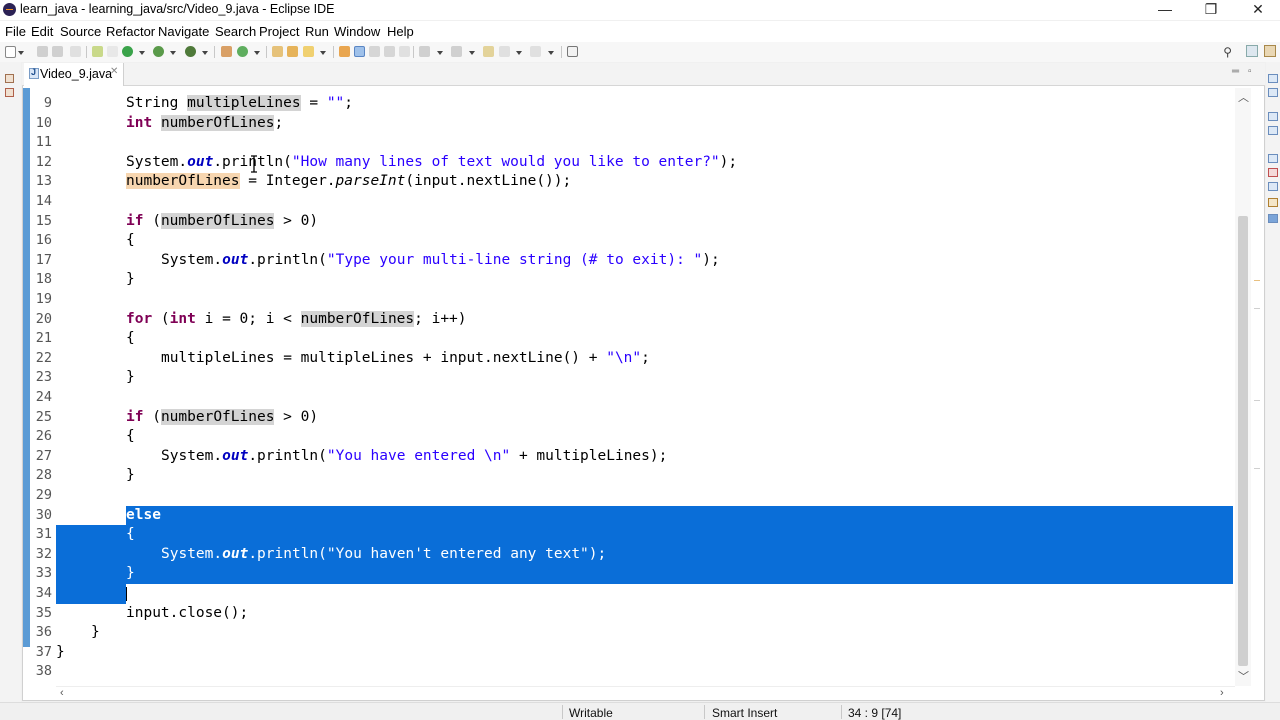 The height and width of the screenshot is (720, 1280). What do you see at coordinates (1270, 51) in the screenshot?
I see `java-perspective-icon` at bounding box center [1270, 51].